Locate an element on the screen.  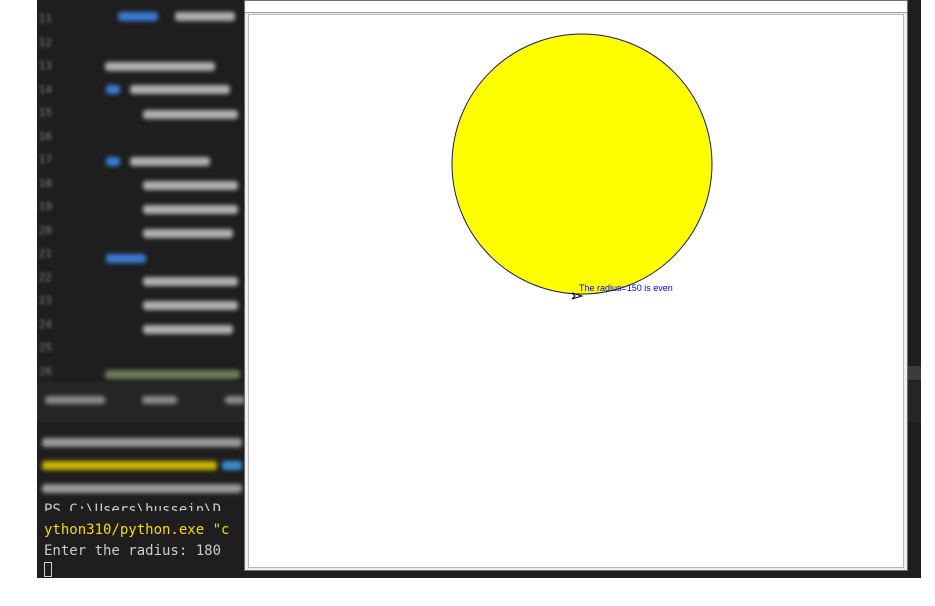
terminal-prompt-line: PS C:\Users\hussein\D is located at coordinates (133, 506).